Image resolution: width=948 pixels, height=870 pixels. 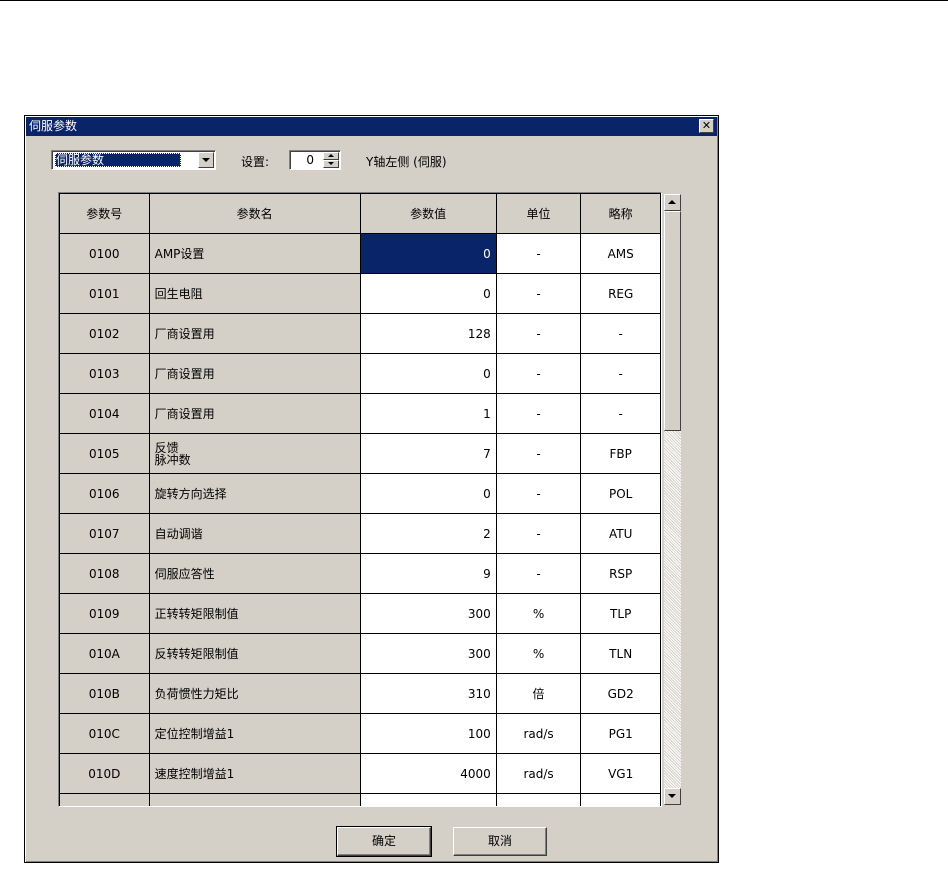 I want to click on table-row: 0105 反馈 脉冲数 7- FBP, so click(x=360, y=453).